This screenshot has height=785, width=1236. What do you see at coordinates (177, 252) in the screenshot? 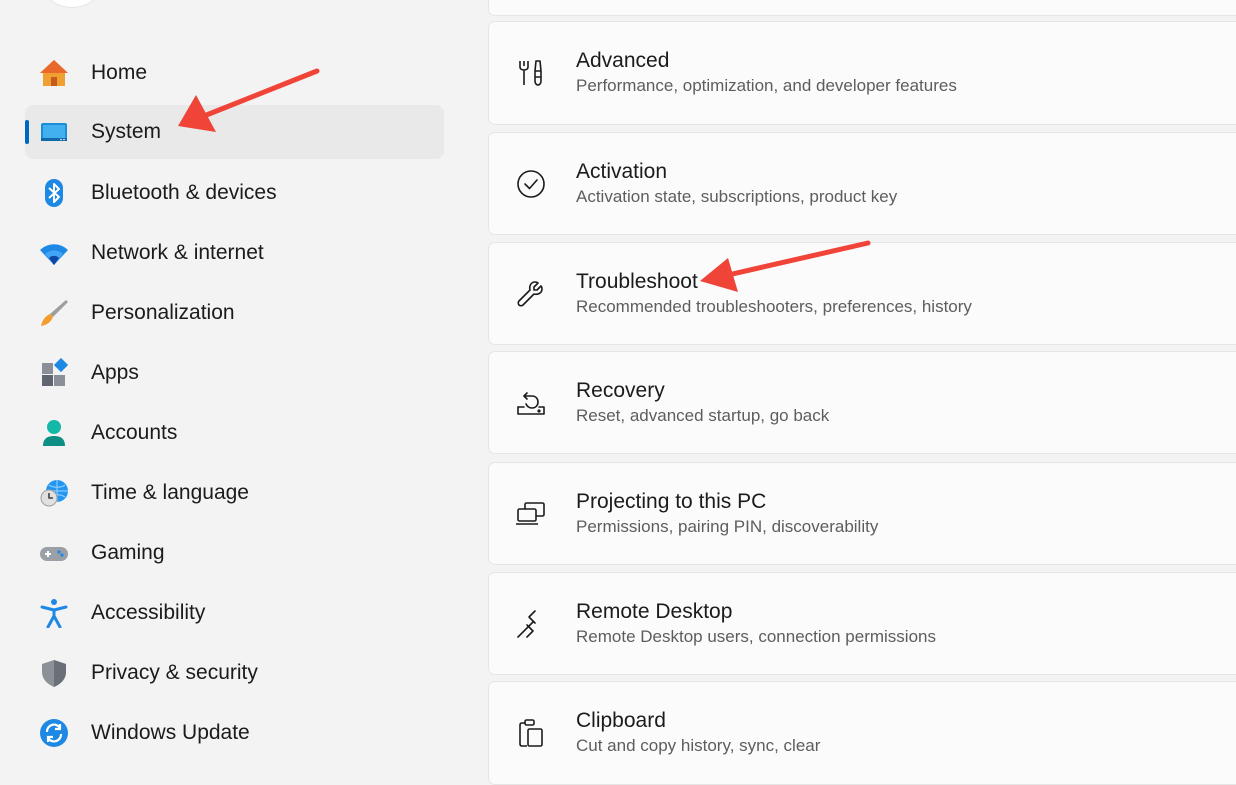
I see `sidebar-item-label: Network & internet` at bounding box center [177, 252].